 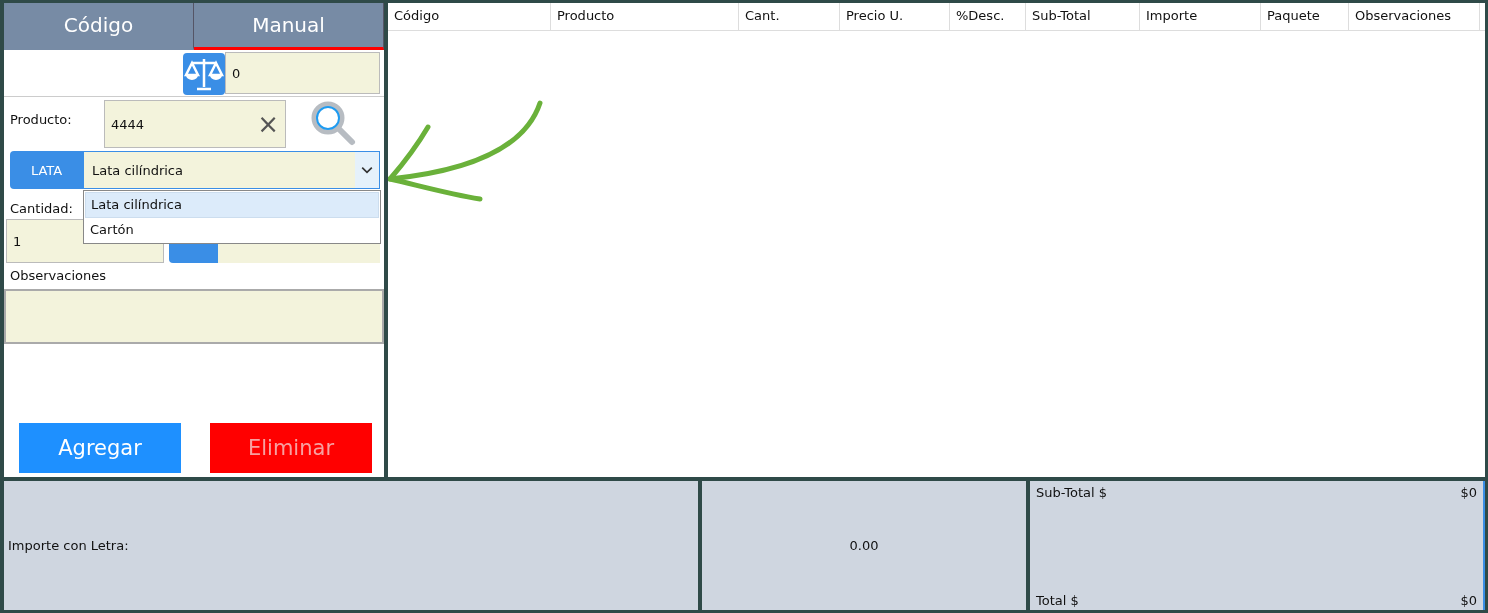 I want to click on notes-label: Observaciones, so click(x=58, y=275).